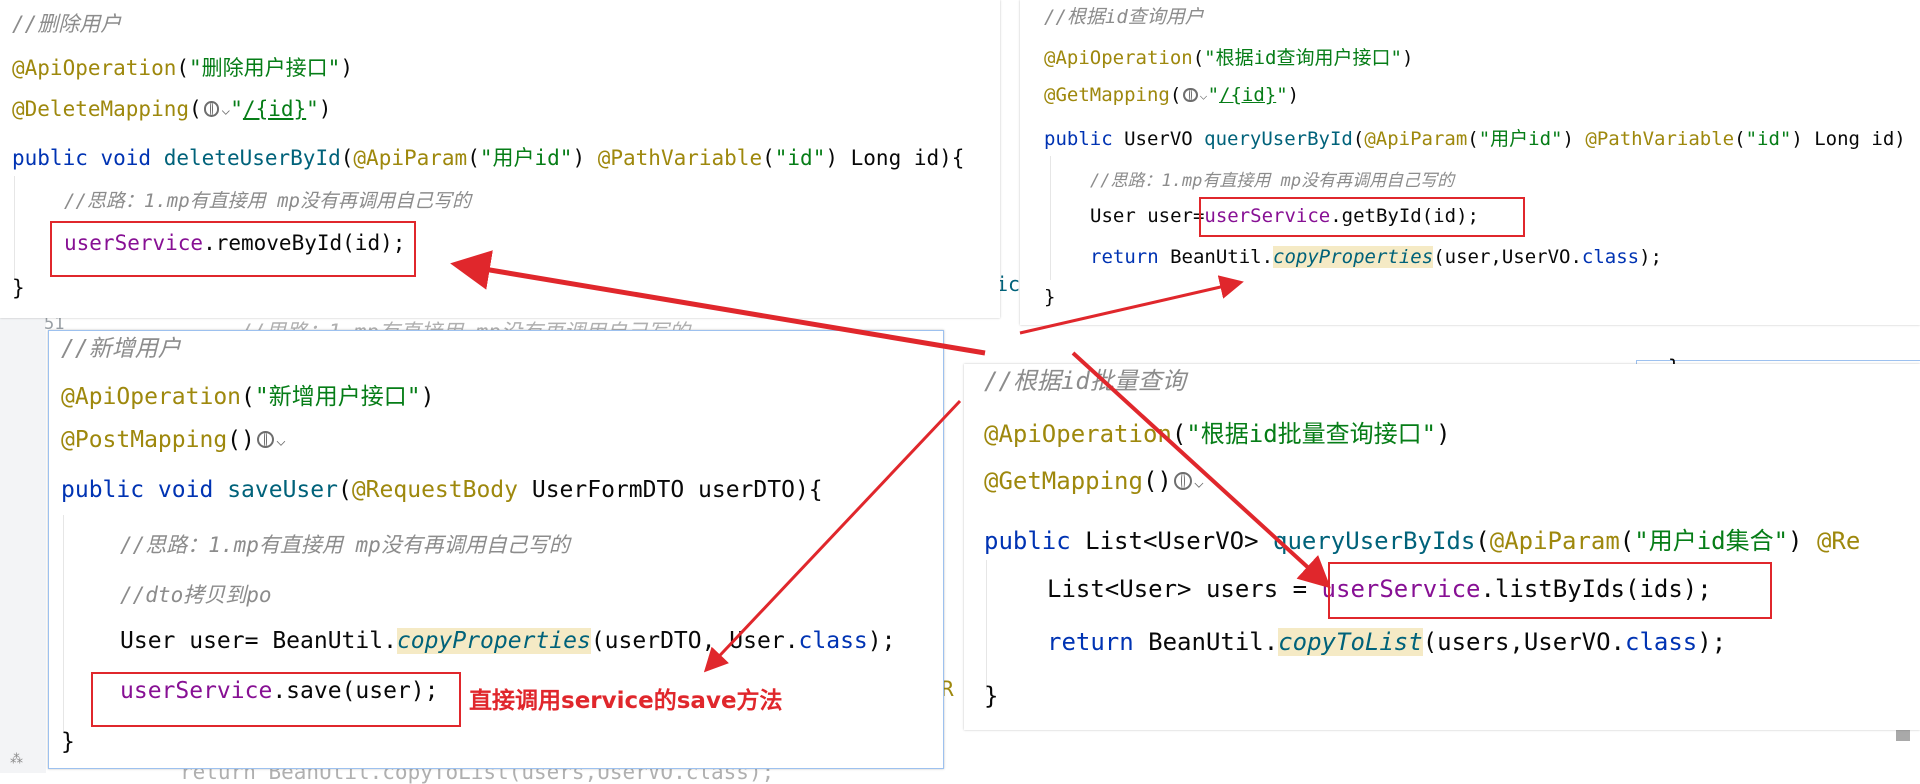 The height and width of the screenshot is (784, 1920). I want to click on api-operation-line: @ApiOperation("新增用户接口"), so click(248, 397).